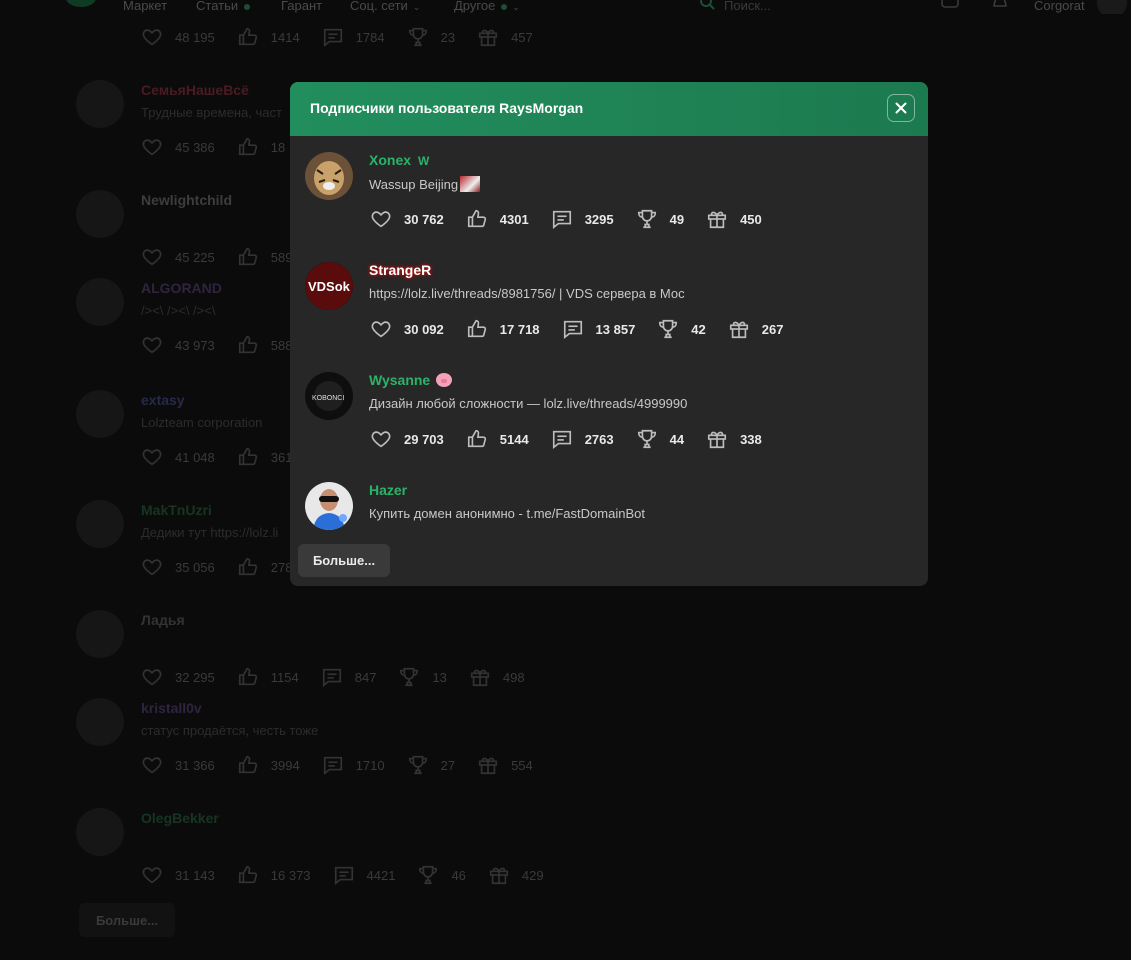 Image resolution: width=1131 pixels, height=960 pixels. What do you see at coordinates (223, 6) in the screenshot?
I see `nav-item-articles: Статьи` at bounding box center [223, 6].